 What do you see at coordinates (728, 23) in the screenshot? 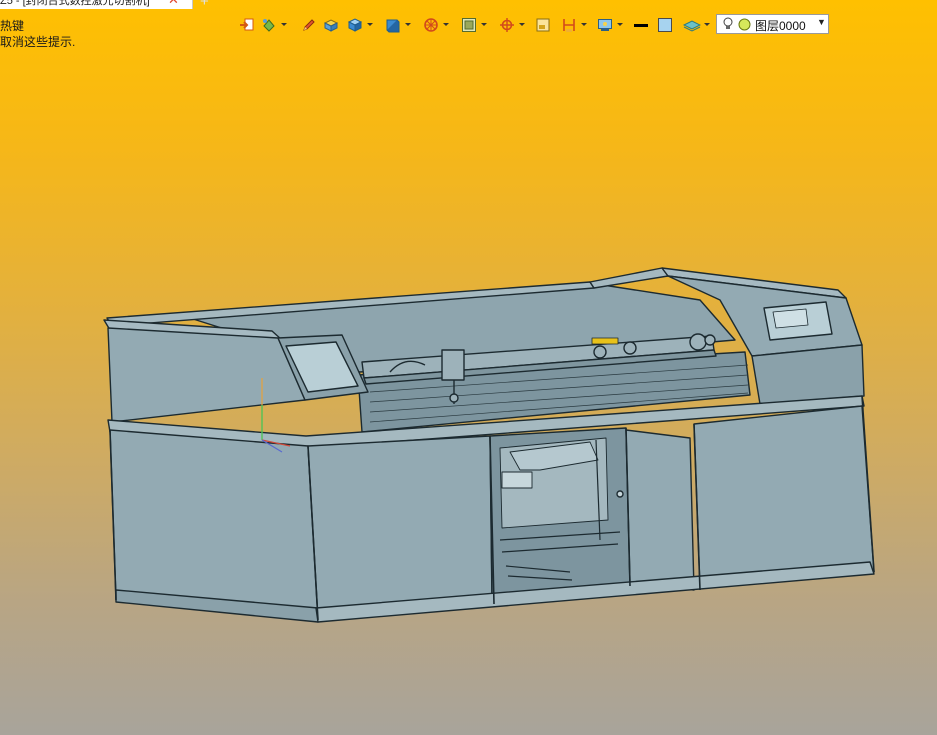
I see `bulb-icon` at bounding box center [728, 23].